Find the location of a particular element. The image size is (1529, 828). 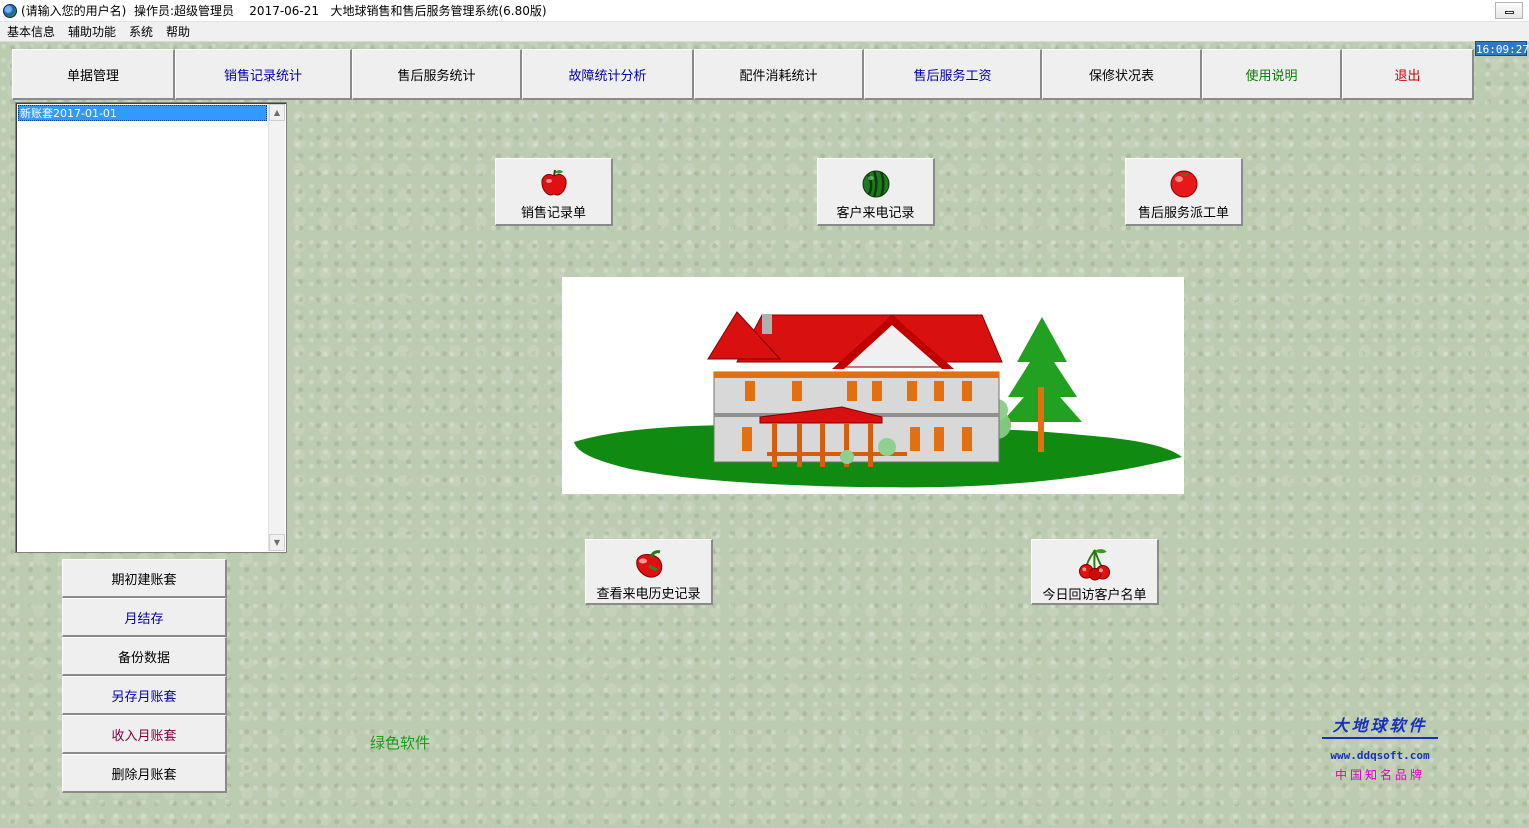

service-dispatch-button: 售后服务派工单 is located at coordinates (1184, 192).